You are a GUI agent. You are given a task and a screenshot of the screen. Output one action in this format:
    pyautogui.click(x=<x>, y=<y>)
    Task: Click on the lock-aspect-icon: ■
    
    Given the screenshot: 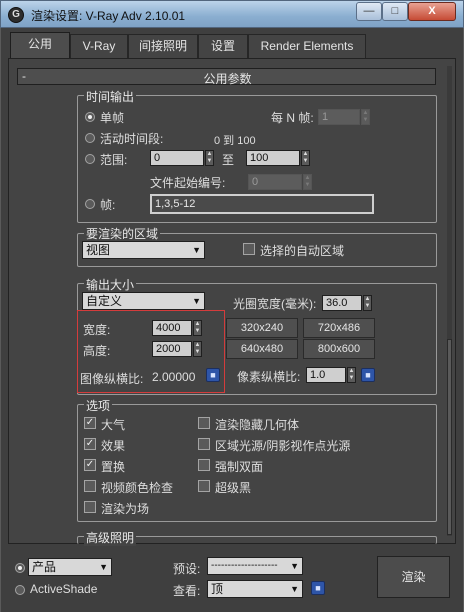 What is the action you would take?
    pyautogui.click(x=213, y=375)
    